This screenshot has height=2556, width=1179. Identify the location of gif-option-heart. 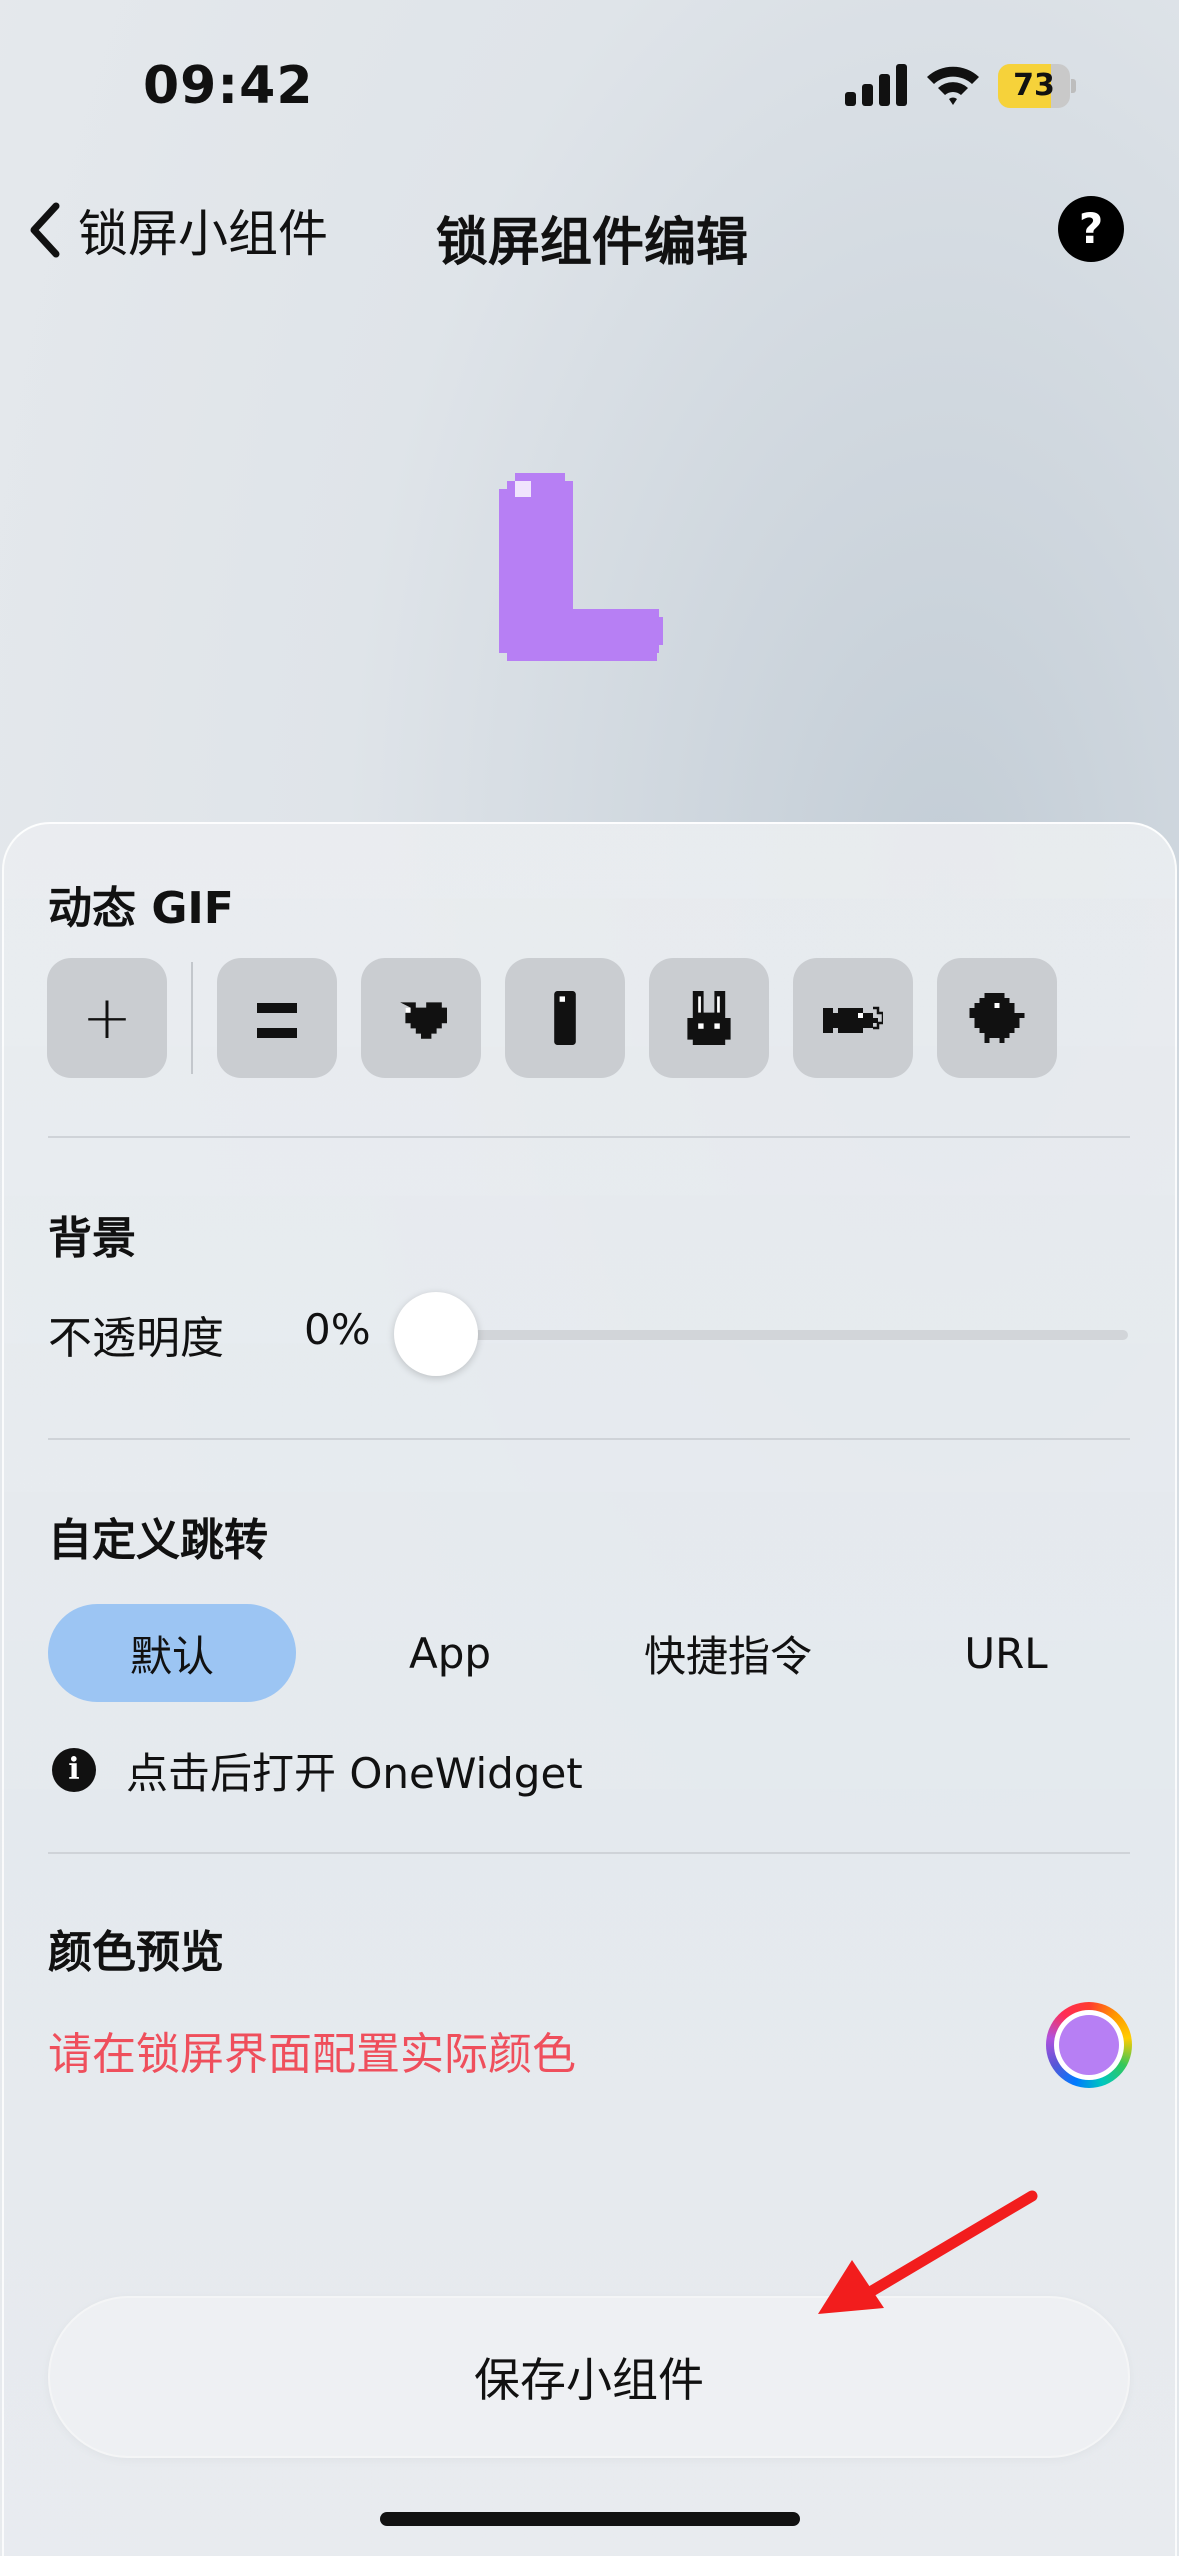
(421, 1018).